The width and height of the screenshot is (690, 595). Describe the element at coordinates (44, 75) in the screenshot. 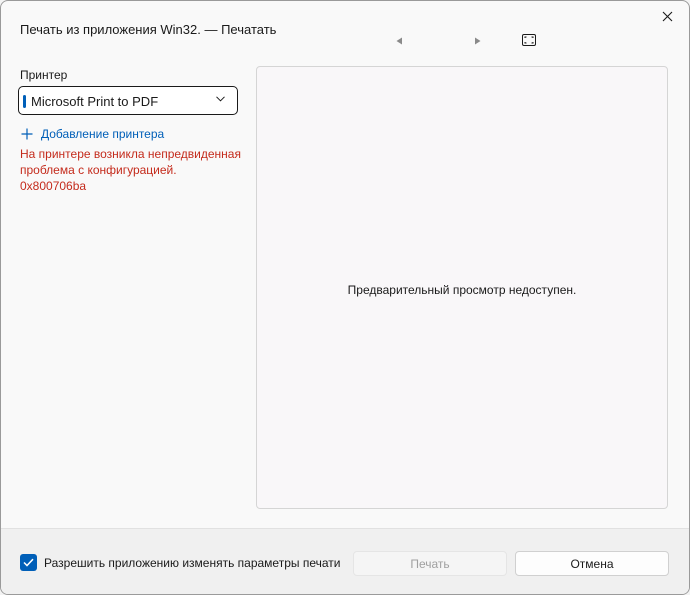

I see `printer-label: Принтер` at that location.